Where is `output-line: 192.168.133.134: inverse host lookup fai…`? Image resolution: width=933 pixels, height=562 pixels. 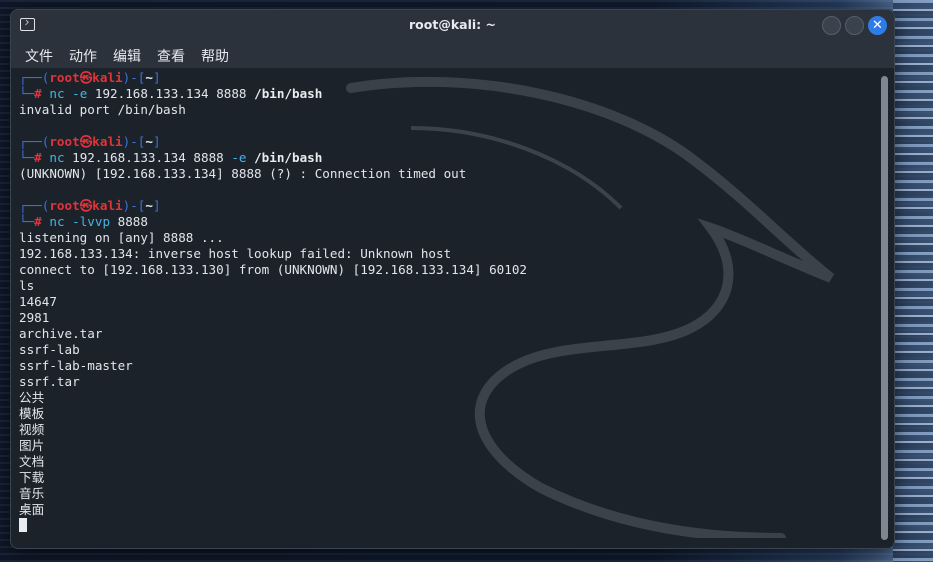
output-line: 192.168.133.134: inverse host lookup fai… is located at coordinates (235, 253).